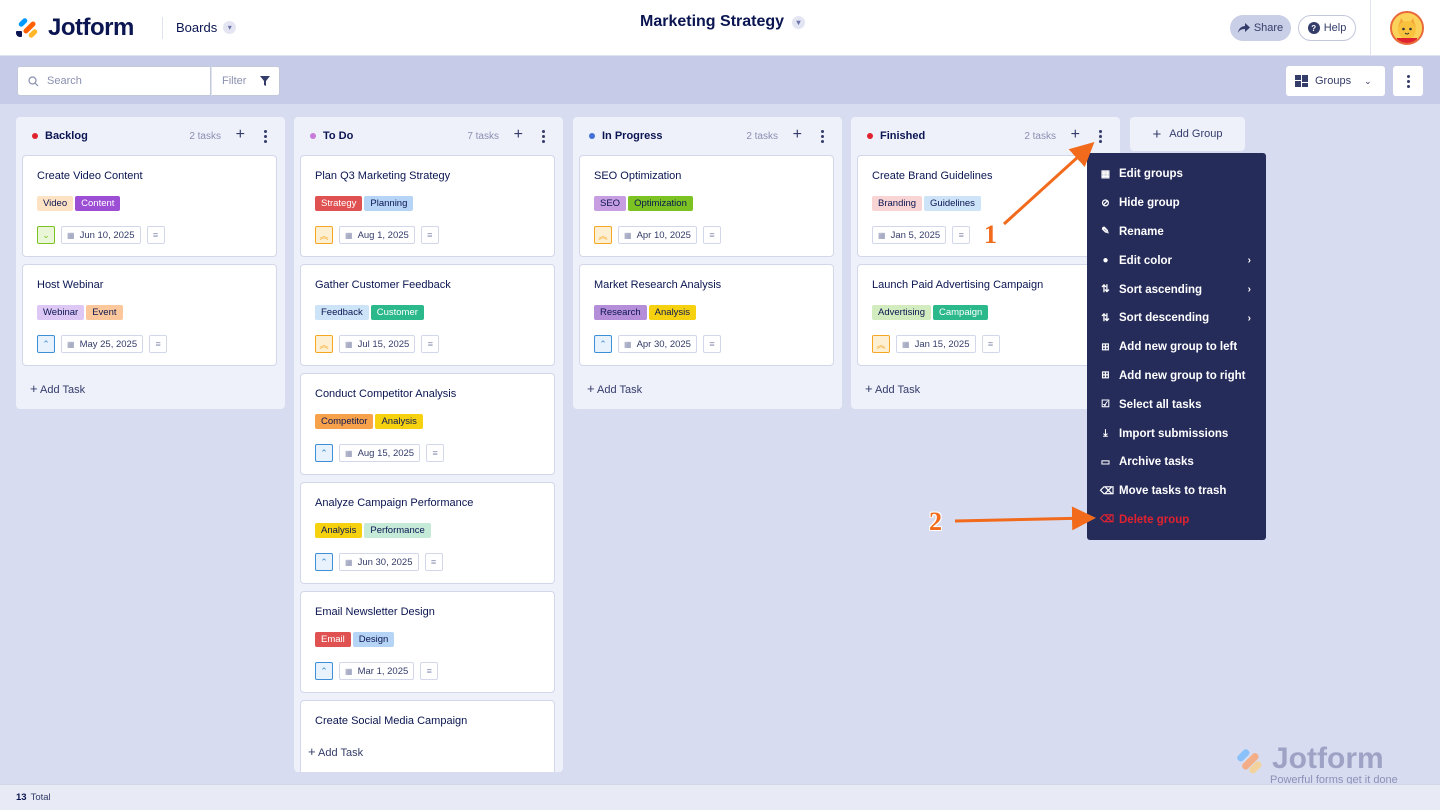 This screenshot has width=1440, height=810. What do you see at coordinates (427, 736) in the screenshot?
I see `task-card: Create Social Media Campaign` at bounding box center [427, 736].